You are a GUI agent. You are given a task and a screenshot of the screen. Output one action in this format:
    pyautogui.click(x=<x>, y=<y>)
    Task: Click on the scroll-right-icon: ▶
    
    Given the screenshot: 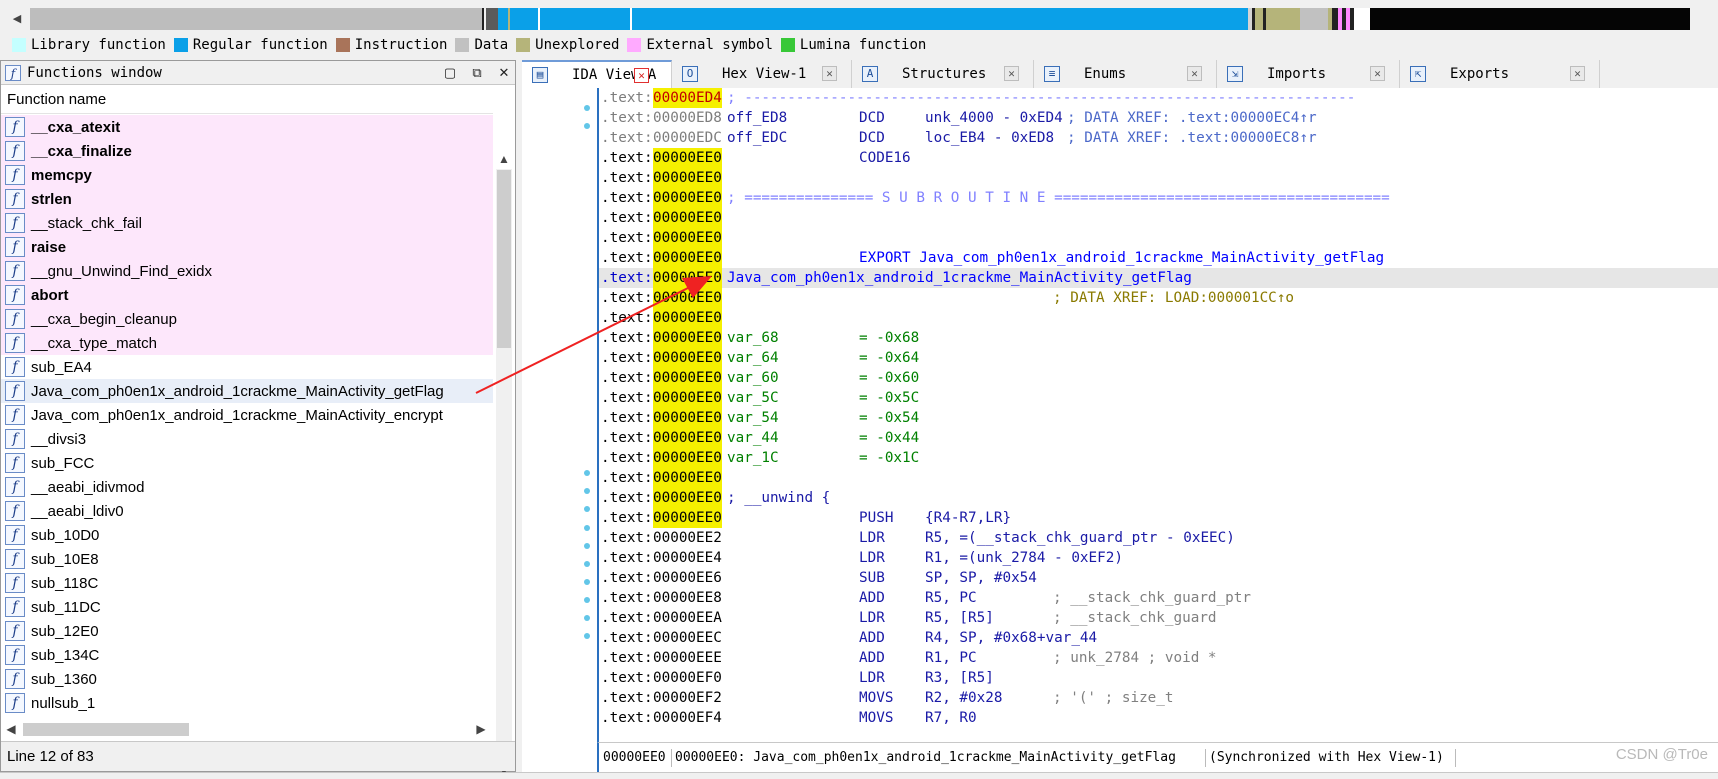 What is the action you would take?
    pyautogui.click(x=481, y=729)
    